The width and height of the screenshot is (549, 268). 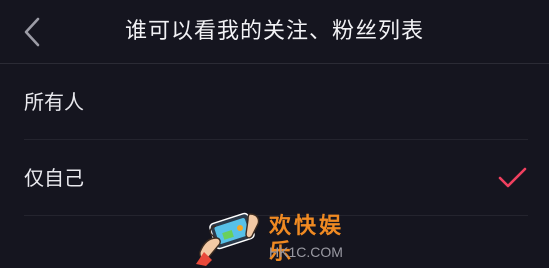 I want to click on watermark-domain: HK1C.COM, so click(x=306, y=252).